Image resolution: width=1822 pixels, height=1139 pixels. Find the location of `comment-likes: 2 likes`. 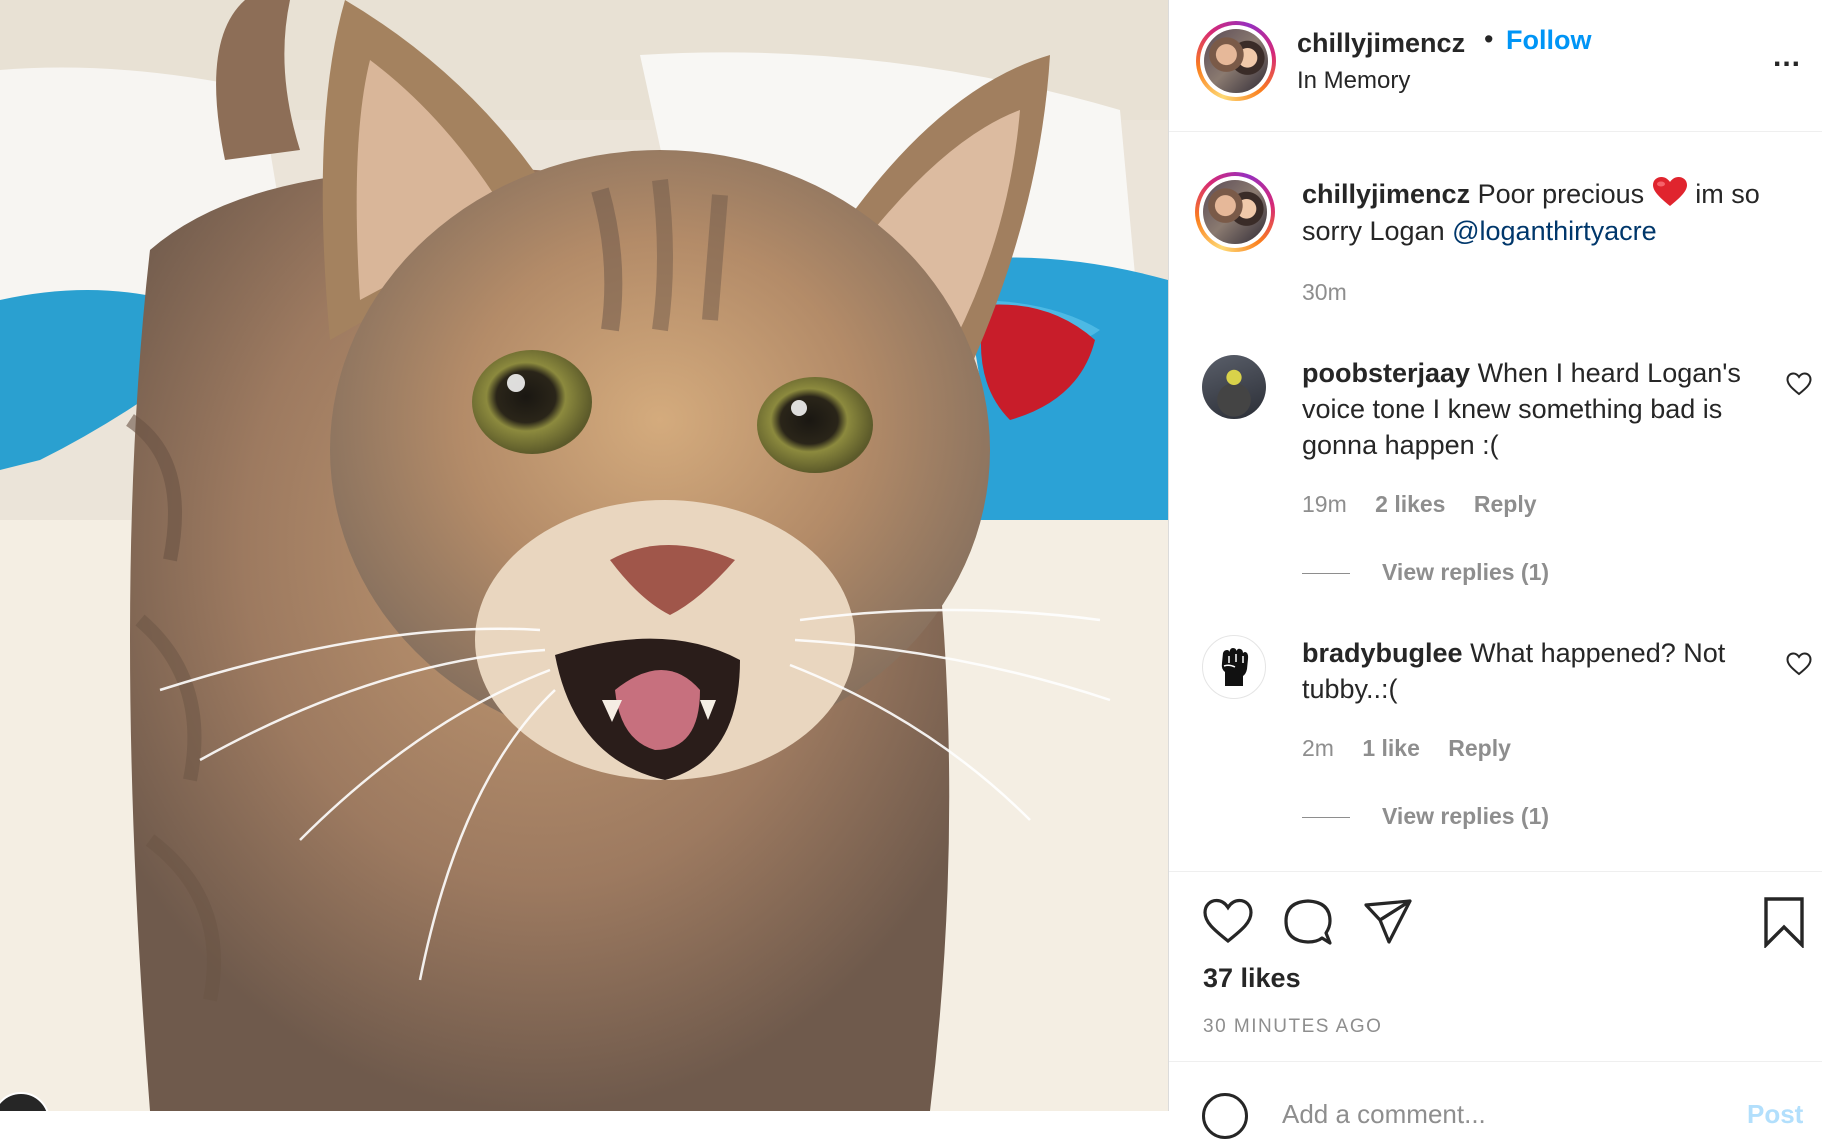

comment-likes: 2 likes is located at coordinates (1410, 504).